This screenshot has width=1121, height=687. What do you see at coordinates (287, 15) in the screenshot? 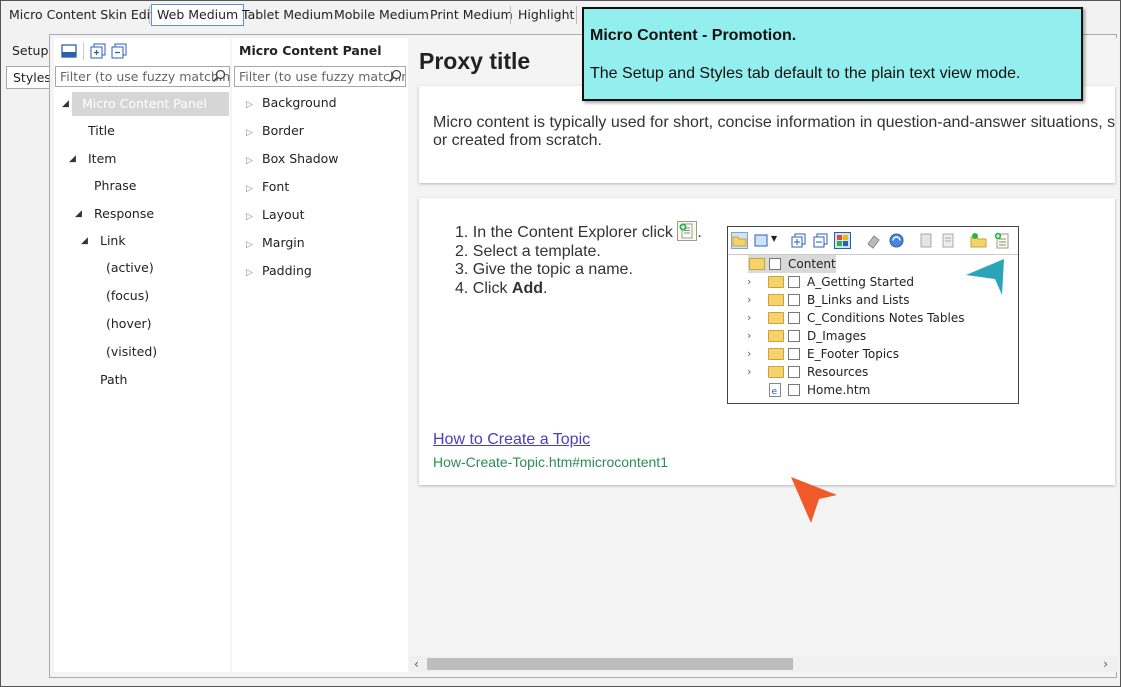
I see `tab-tablet-medium: Tablet Medium` at bounding box center [287, 15].